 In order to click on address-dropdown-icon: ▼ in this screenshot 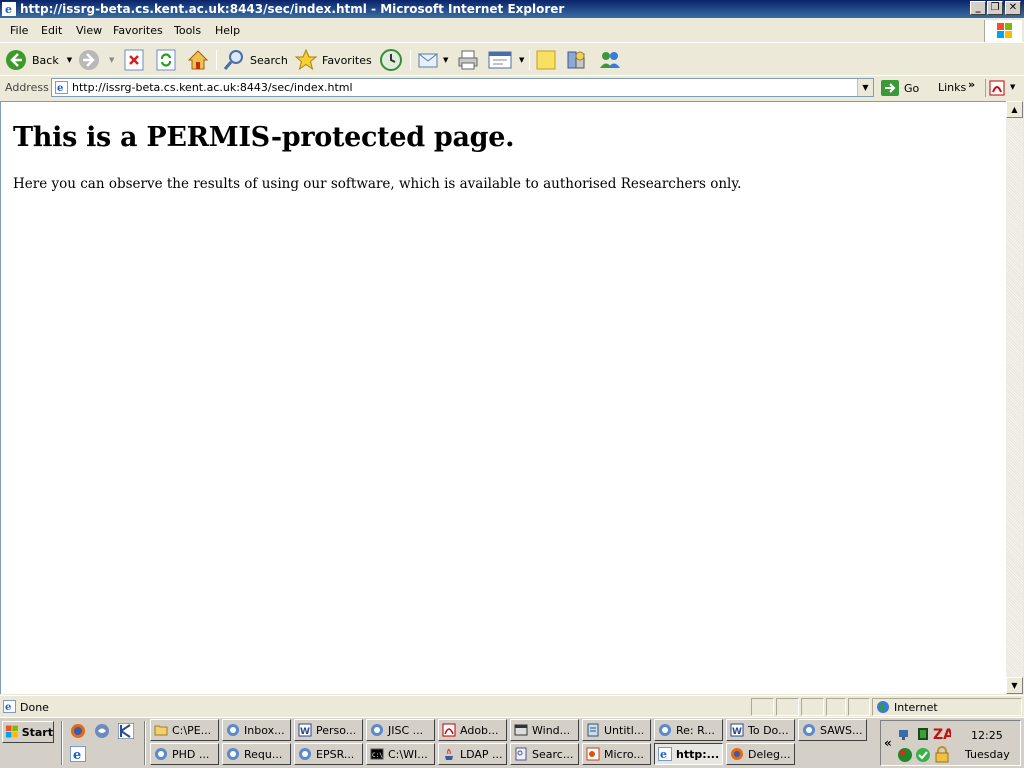, I will do `click(865, 87)`.